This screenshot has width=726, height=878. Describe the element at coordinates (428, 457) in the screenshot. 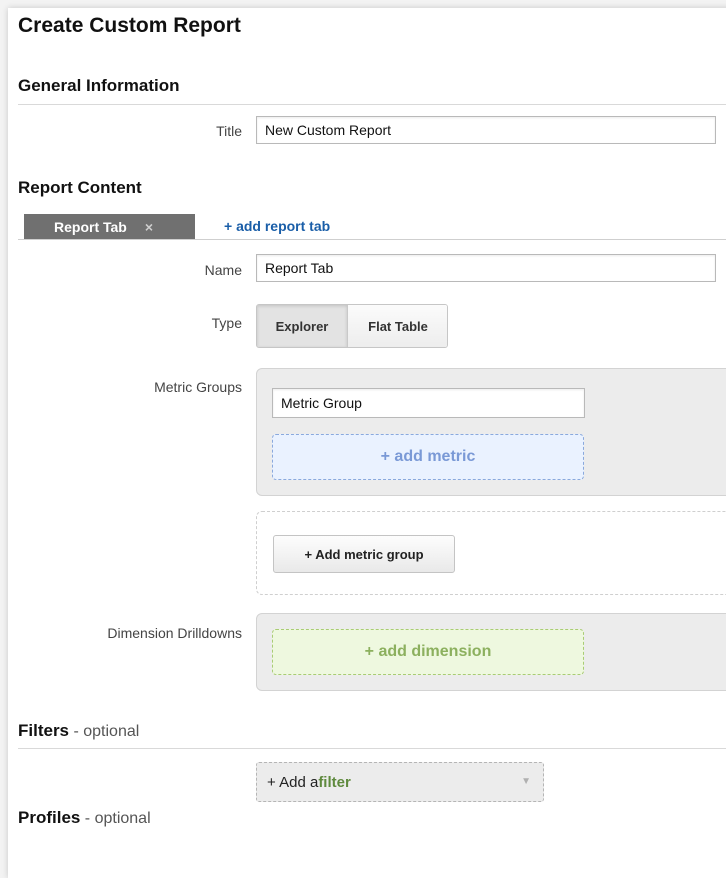

I see `add-metric-dropzone: + add metric` at that location.